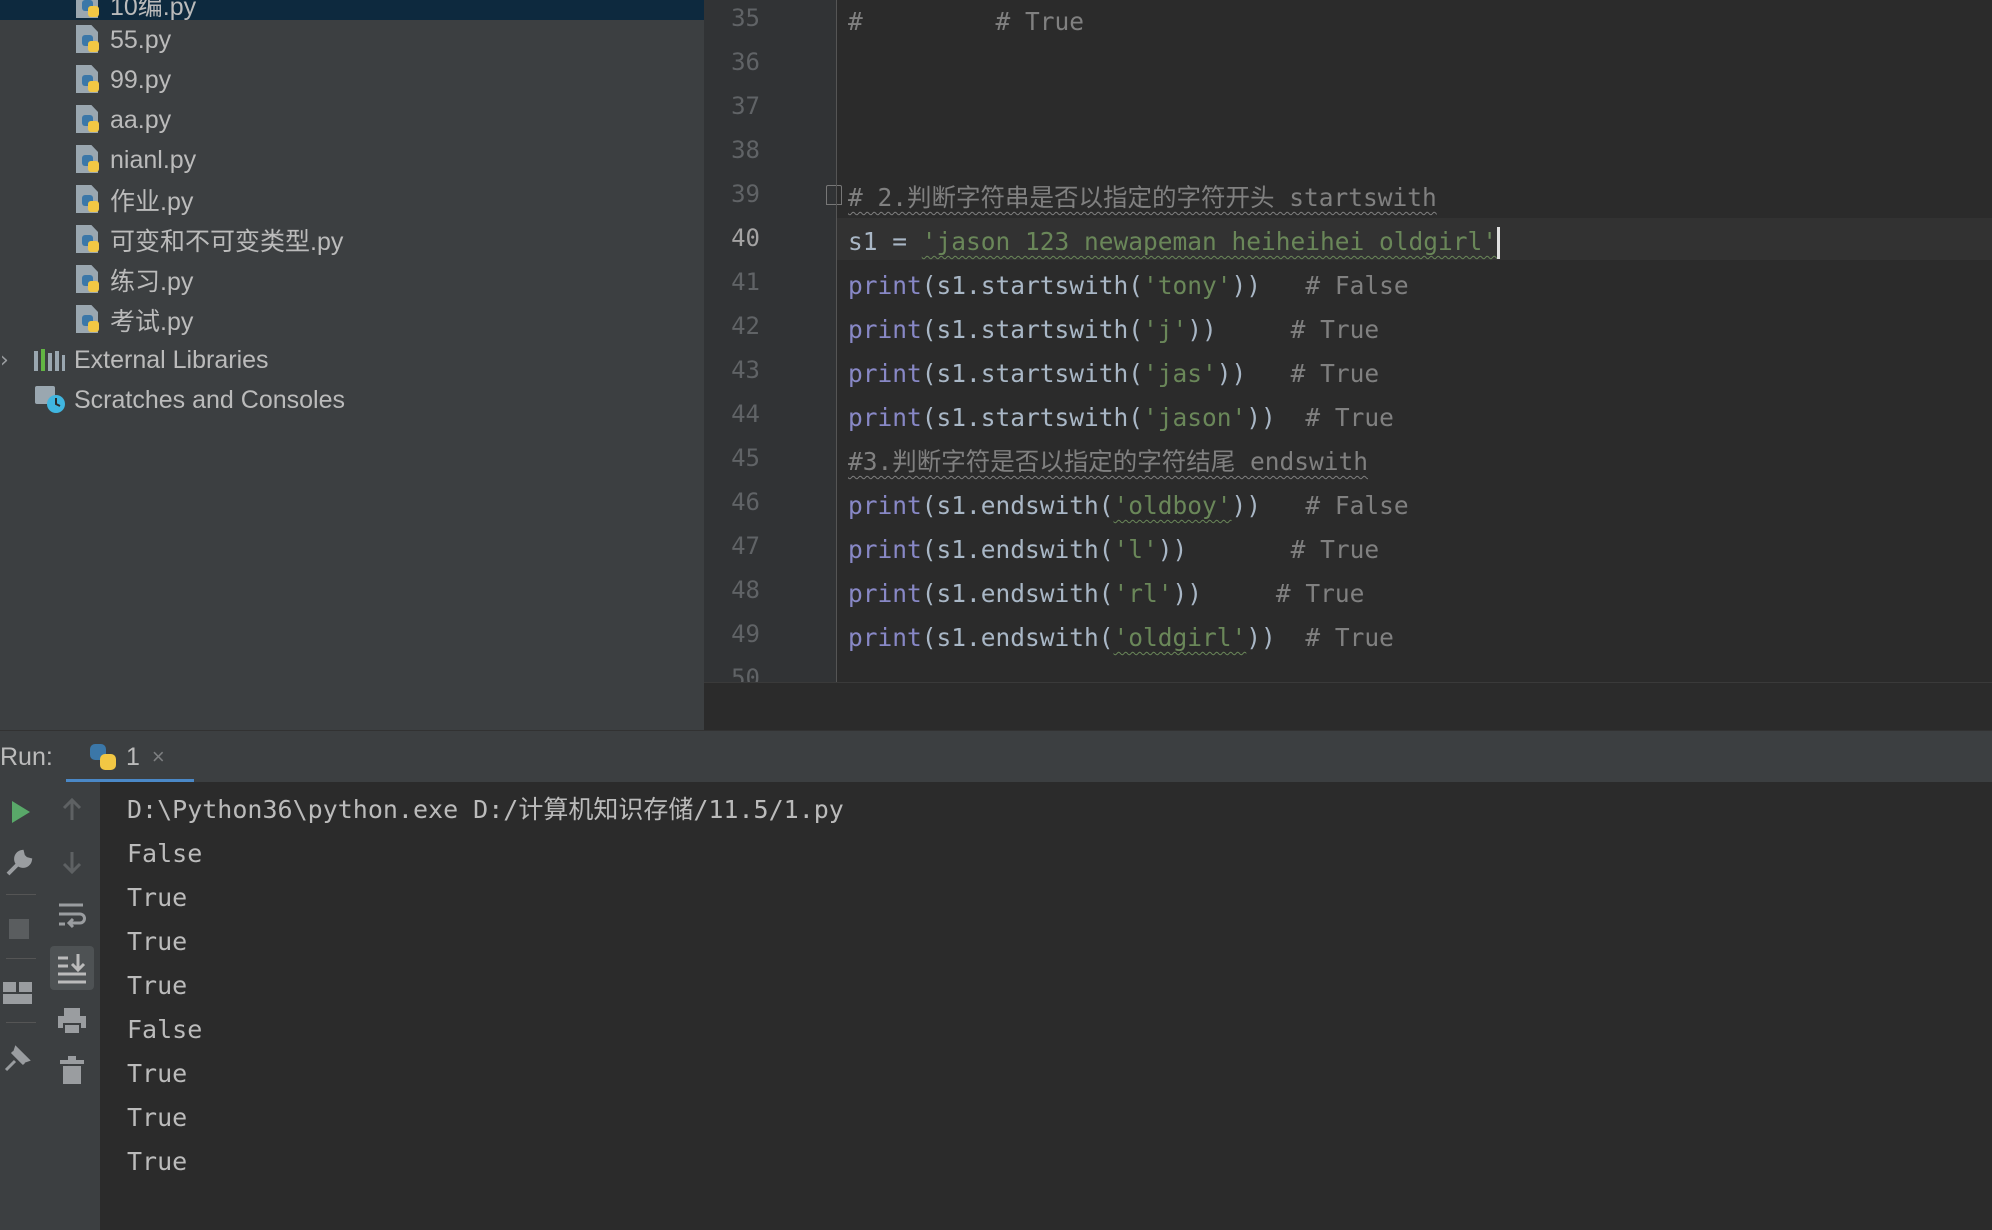 Image resolution: width=1992 pixels, height=1230 pixels. Describe the element at coordinates (171, 359) in the screenshot. I see `tree-label: External Libraries` at that location.